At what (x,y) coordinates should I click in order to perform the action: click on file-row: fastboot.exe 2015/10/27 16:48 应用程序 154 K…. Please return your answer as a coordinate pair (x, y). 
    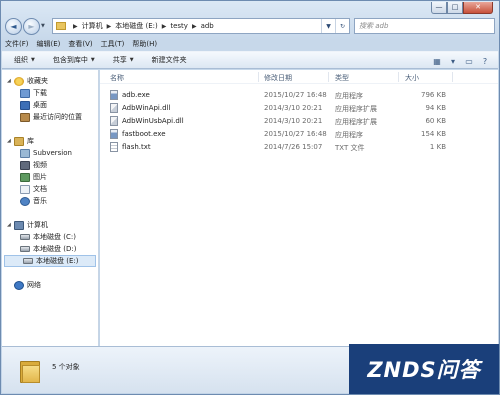
    Looking at the image, I should click on (299, 133).